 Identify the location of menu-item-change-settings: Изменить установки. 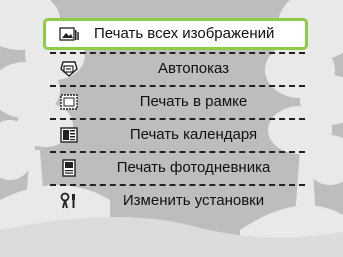
(175, 201).